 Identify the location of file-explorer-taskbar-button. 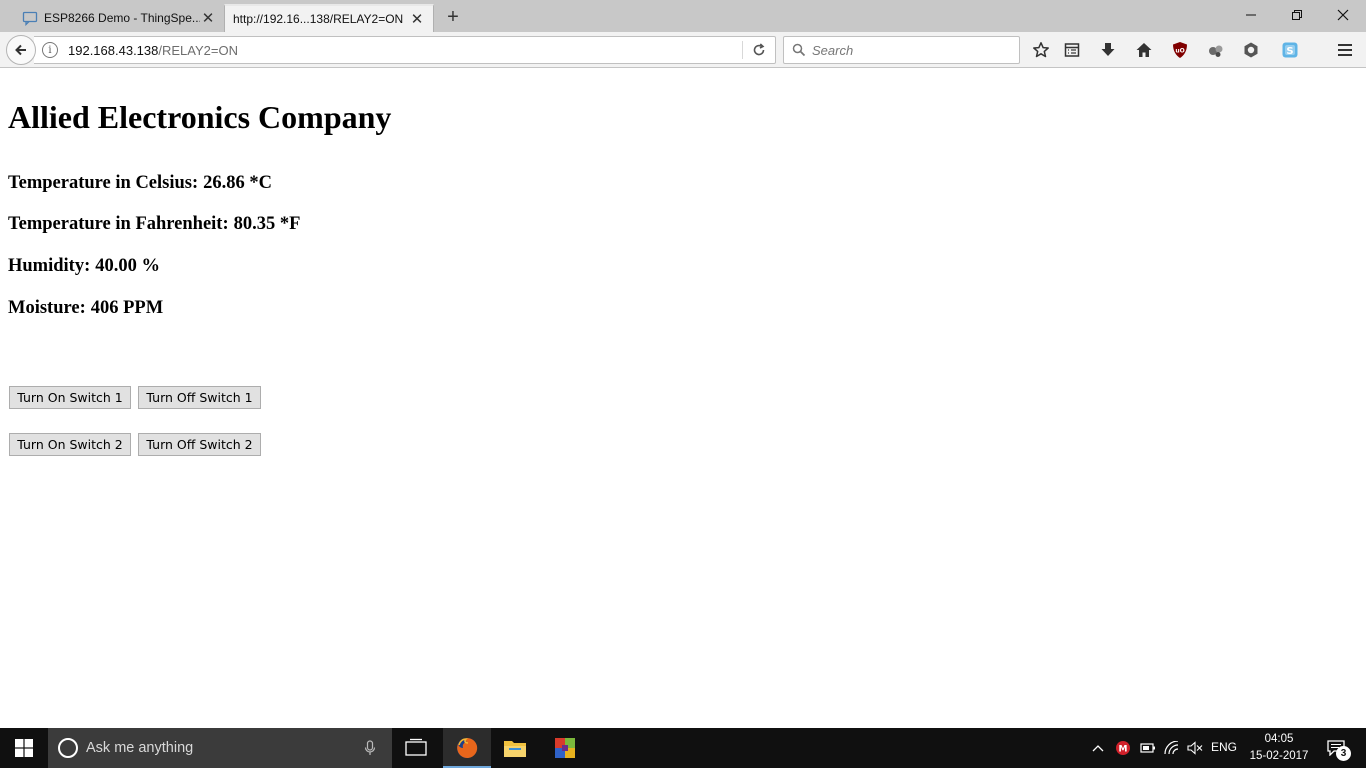
(515, 748).